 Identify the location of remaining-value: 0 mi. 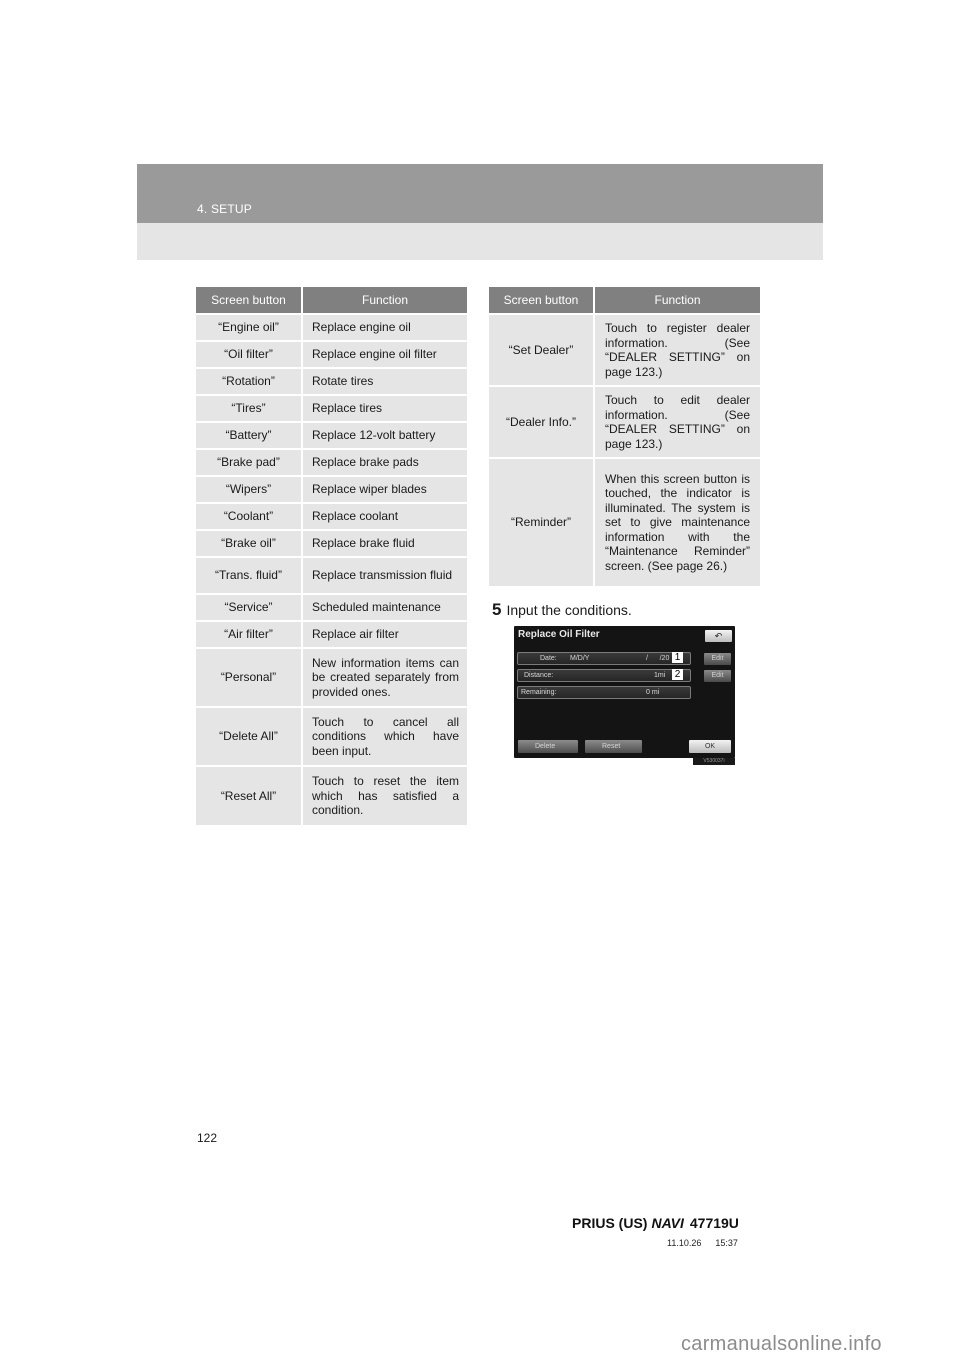
(653, 692).